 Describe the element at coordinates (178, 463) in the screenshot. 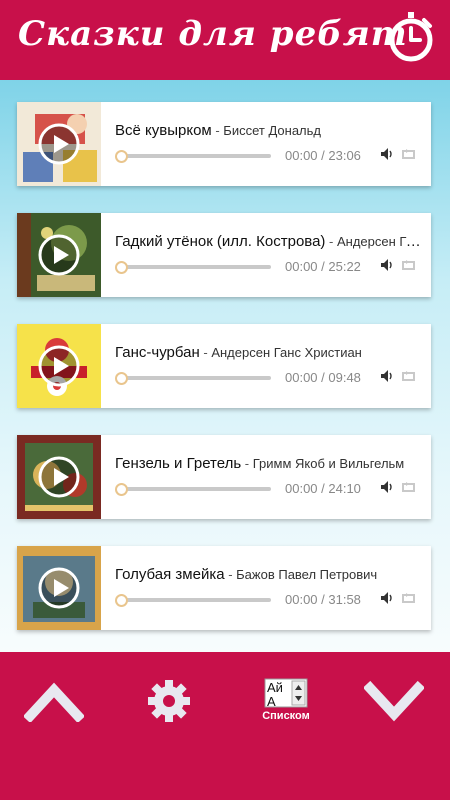

I see `track-title: Гензель и Гретель` at that location.